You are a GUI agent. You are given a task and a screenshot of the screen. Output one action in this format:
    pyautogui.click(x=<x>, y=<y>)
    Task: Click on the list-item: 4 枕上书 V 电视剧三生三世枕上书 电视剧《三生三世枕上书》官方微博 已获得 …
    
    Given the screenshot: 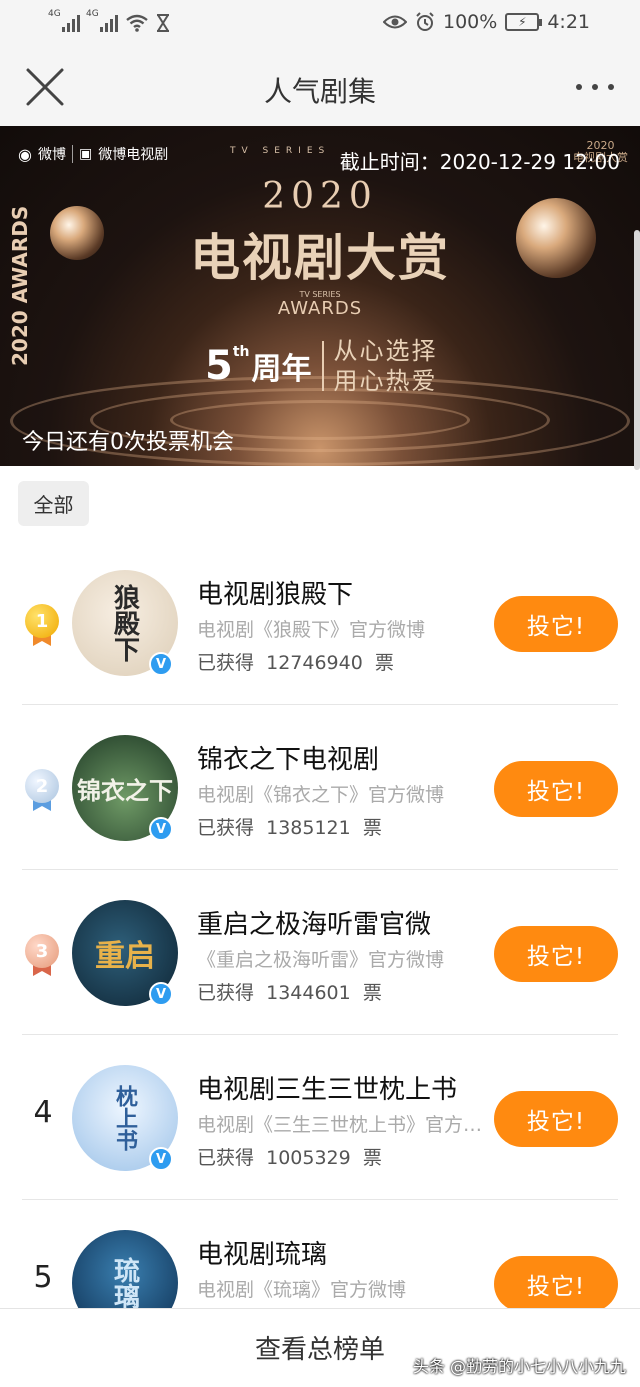 What is the action you would take?
    pyautogui.click(x=320, y=1117)
    